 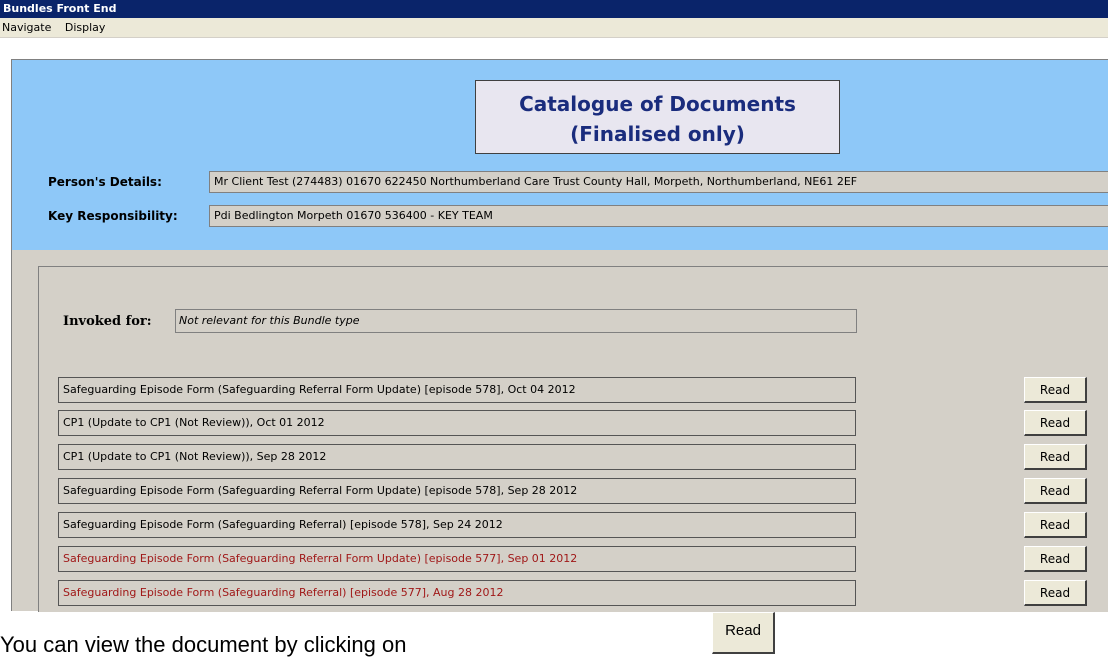 What do you see at coordinates (554, 9) in the screenshot?
I see `window-title-bar: Bundles Front End` at bounding box center [554, 9].